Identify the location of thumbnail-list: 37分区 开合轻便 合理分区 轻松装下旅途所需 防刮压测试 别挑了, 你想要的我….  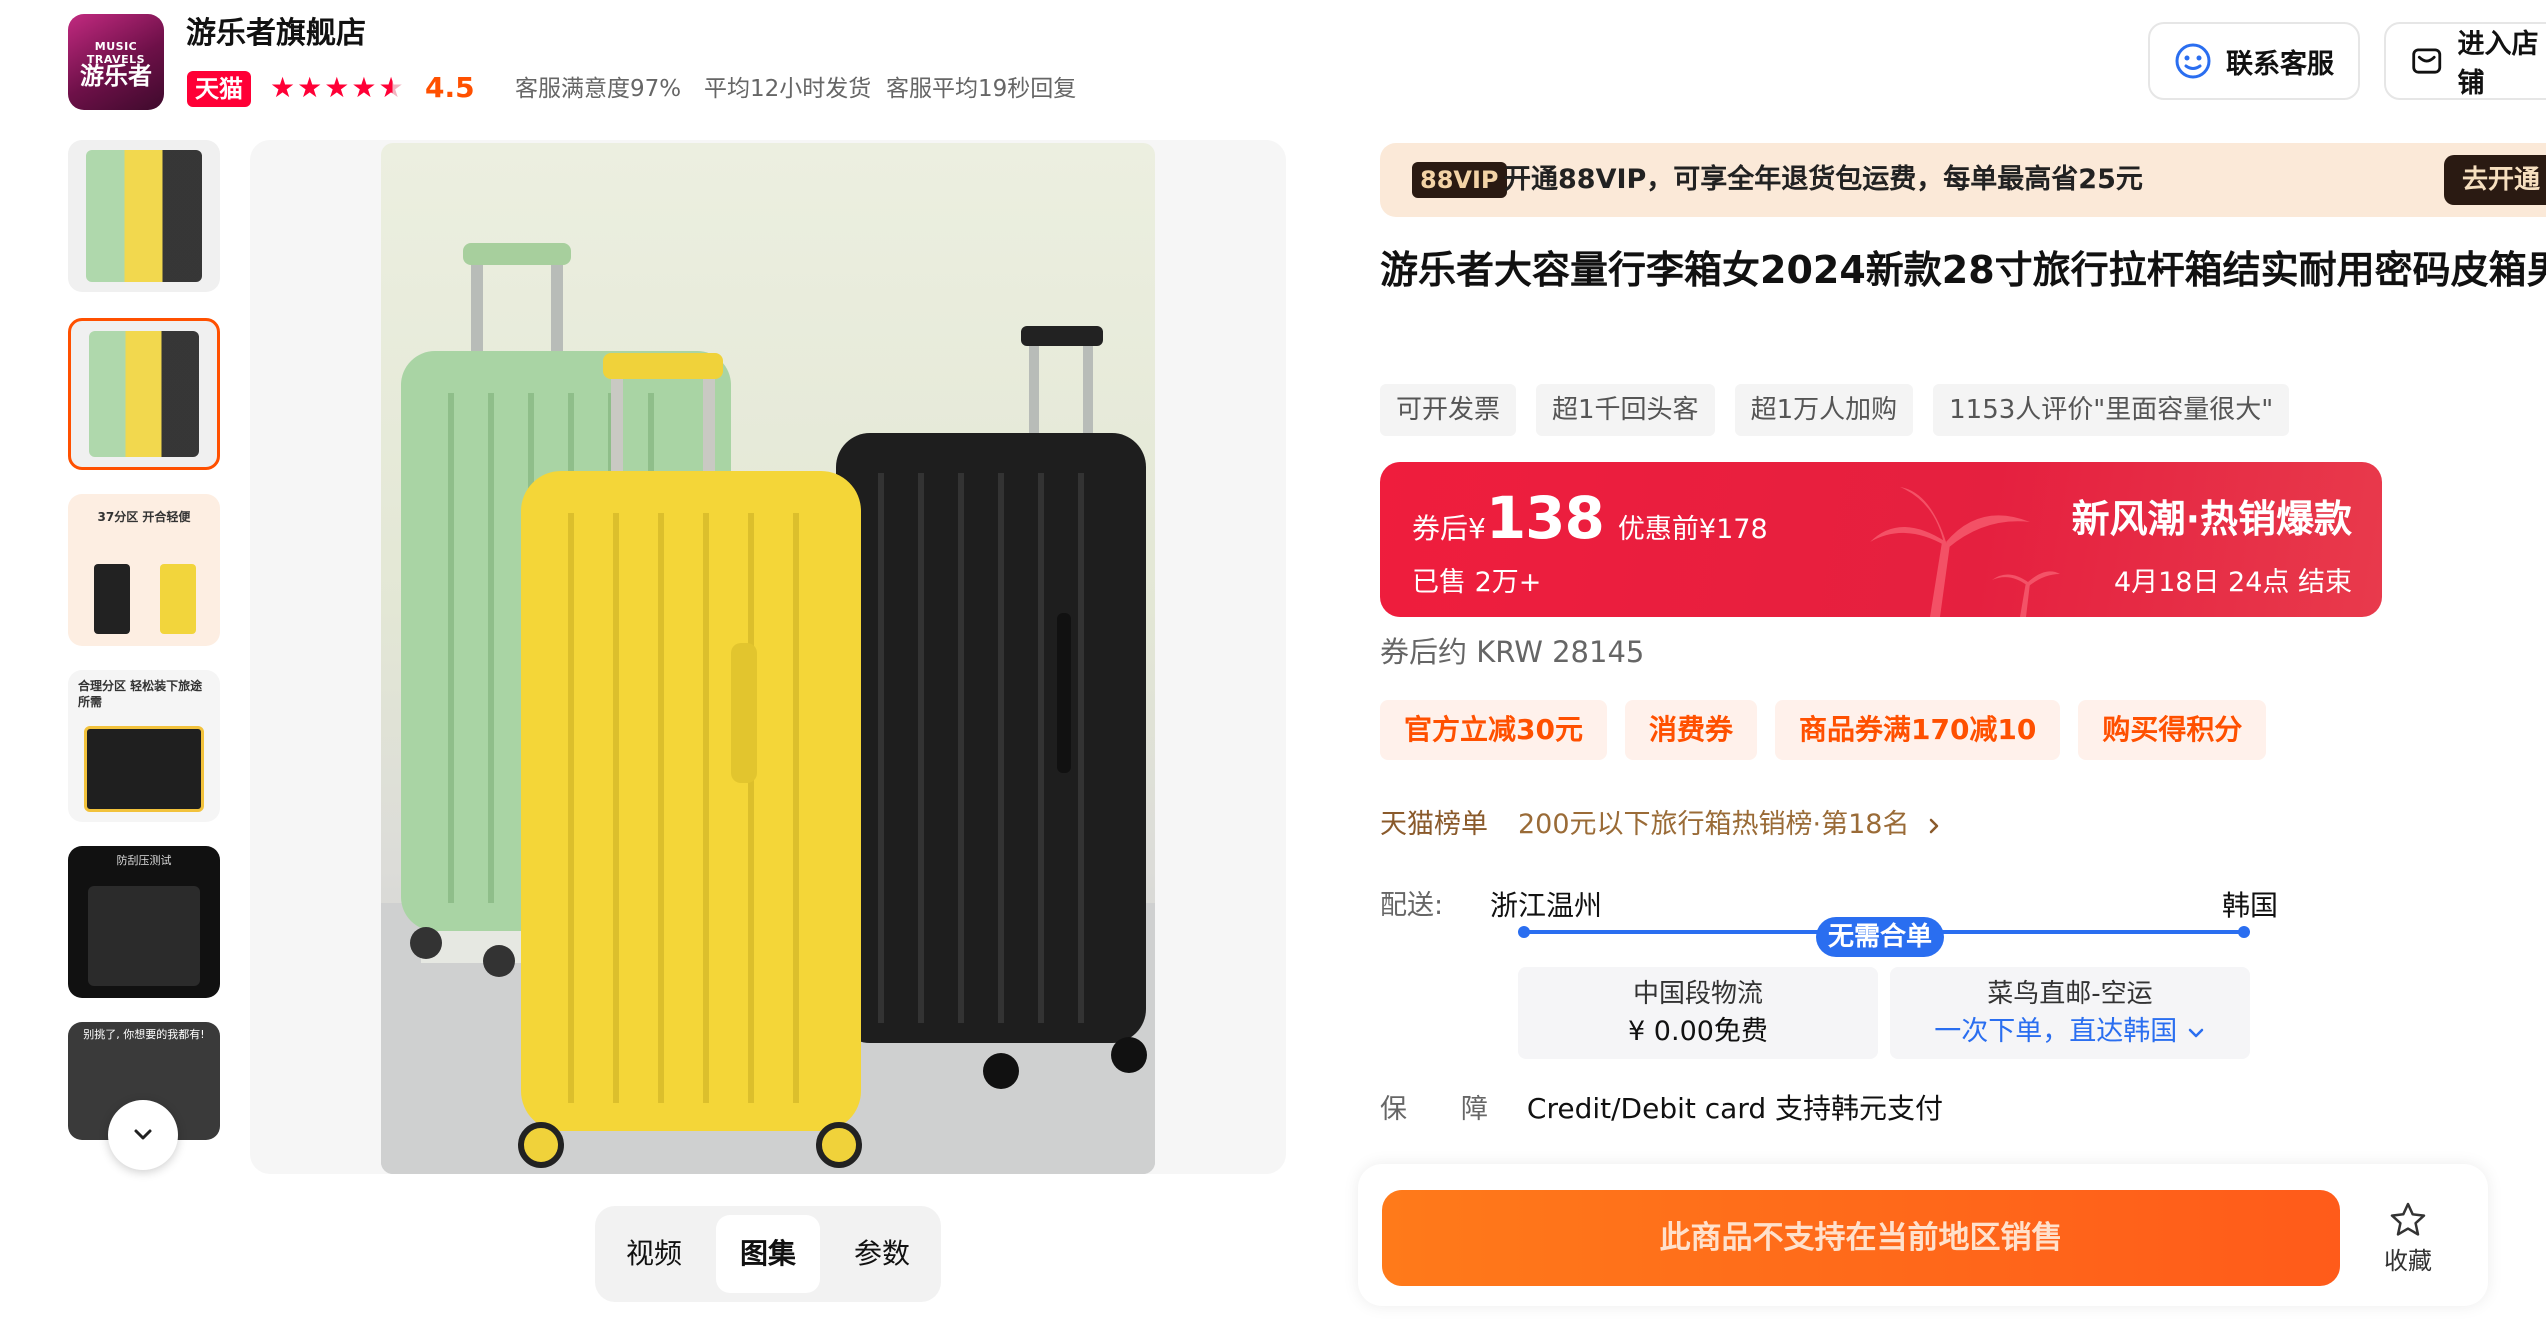
(145, 640).